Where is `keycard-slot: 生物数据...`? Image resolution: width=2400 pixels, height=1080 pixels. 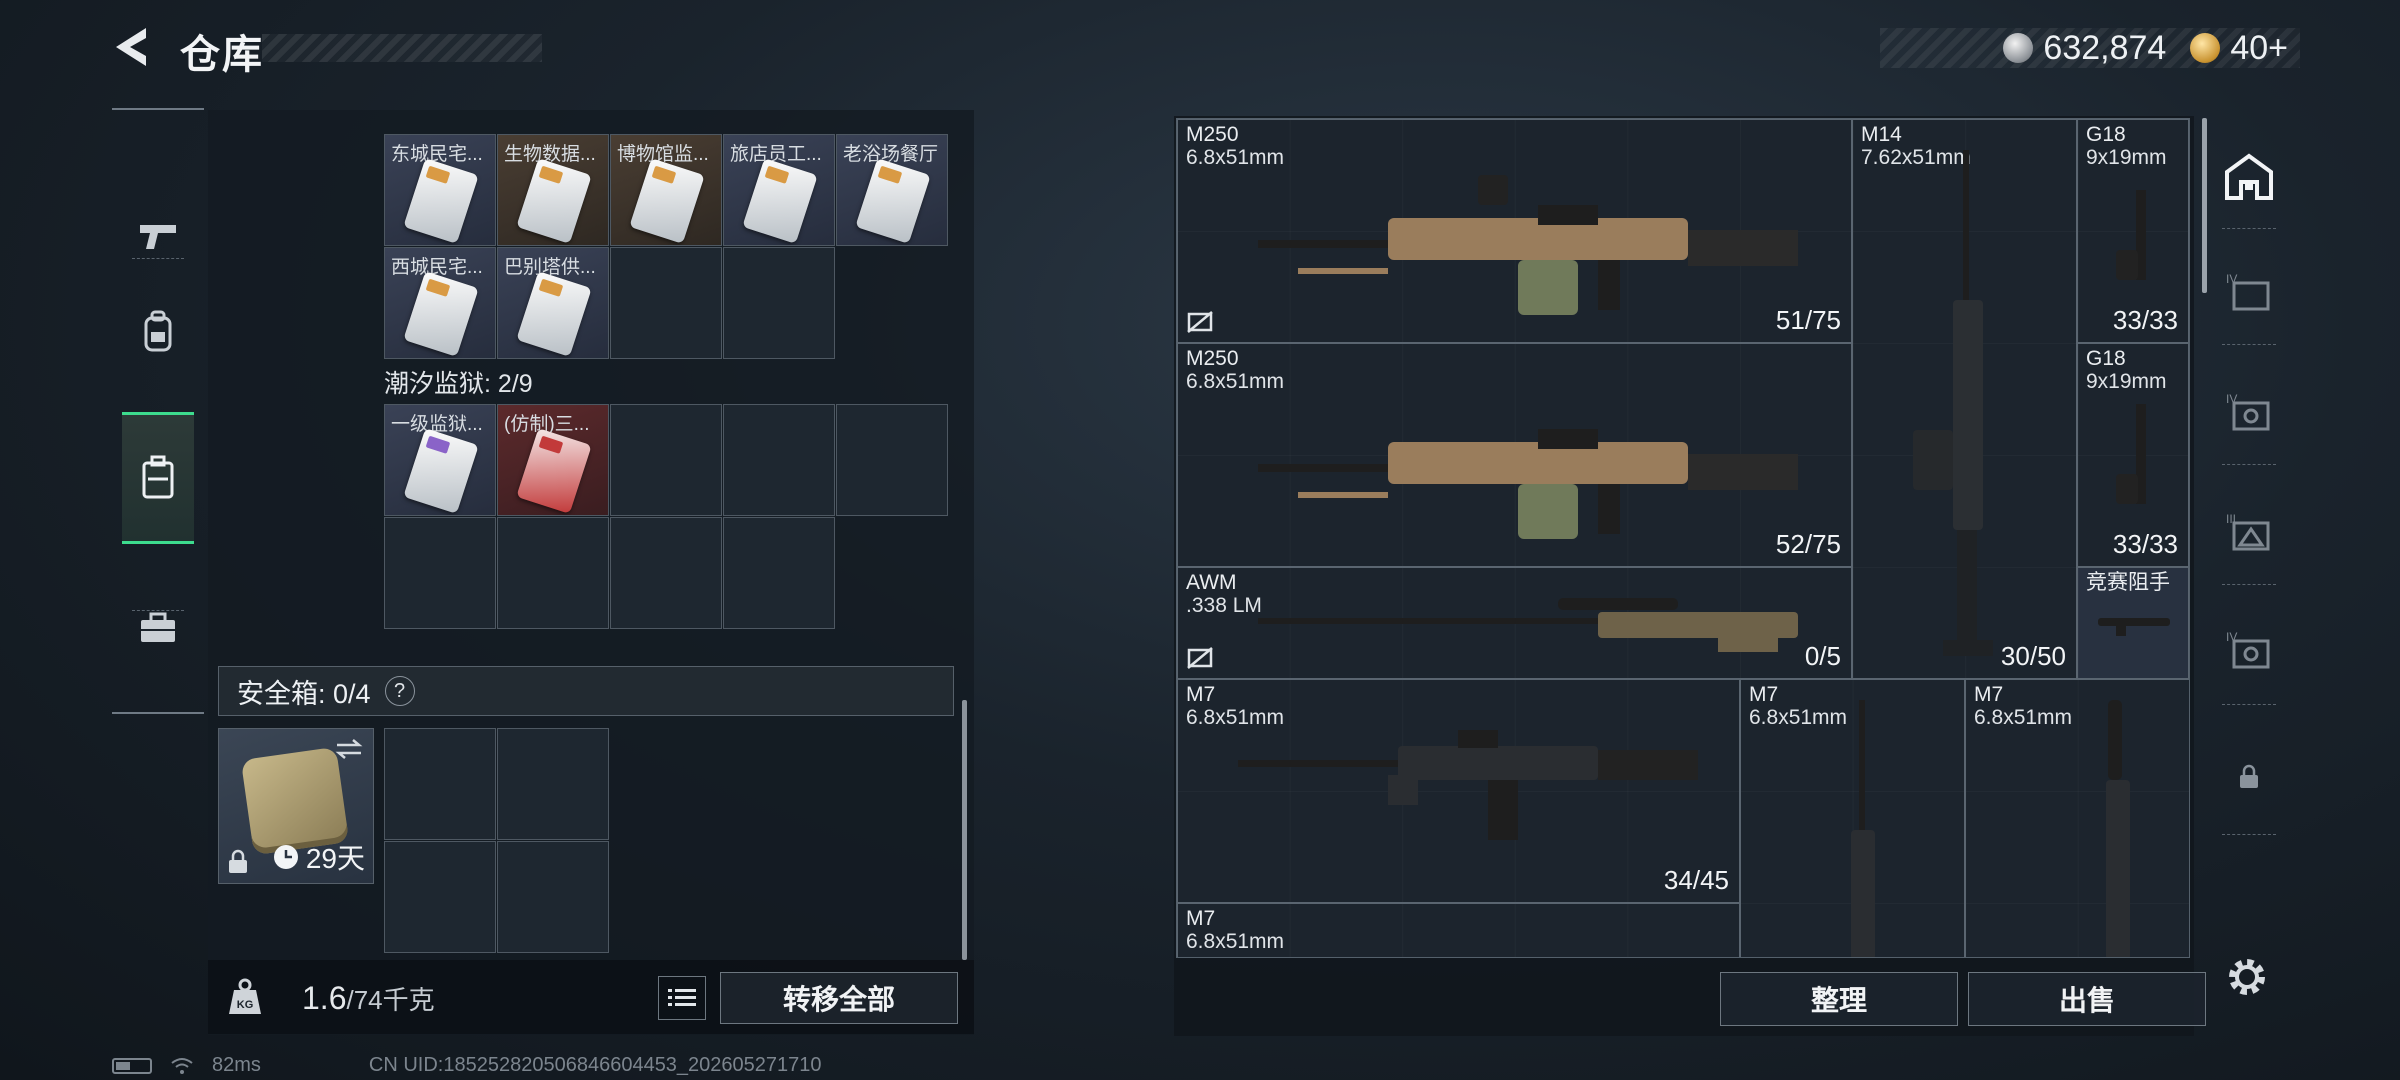
keycard-slot: 生物数据... is located at coordinates (553, 190).